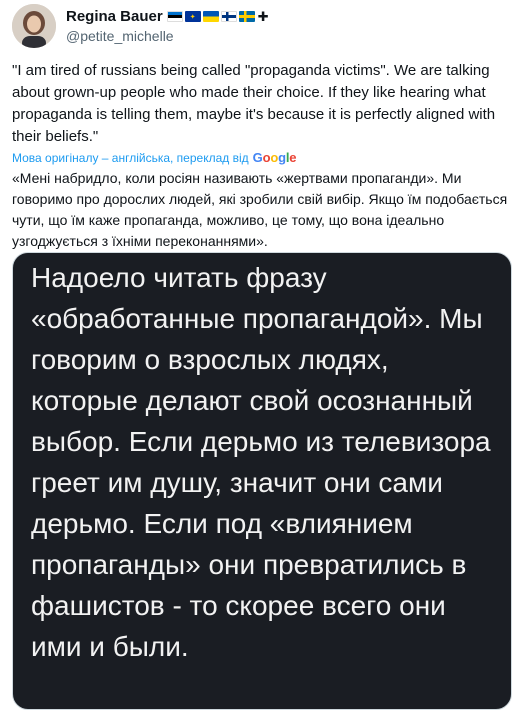 The image size is (525, 718). Describe the element at coordinates (192, 16) in the screenshot. I see `eu-flag-icon: ✦` at that location.